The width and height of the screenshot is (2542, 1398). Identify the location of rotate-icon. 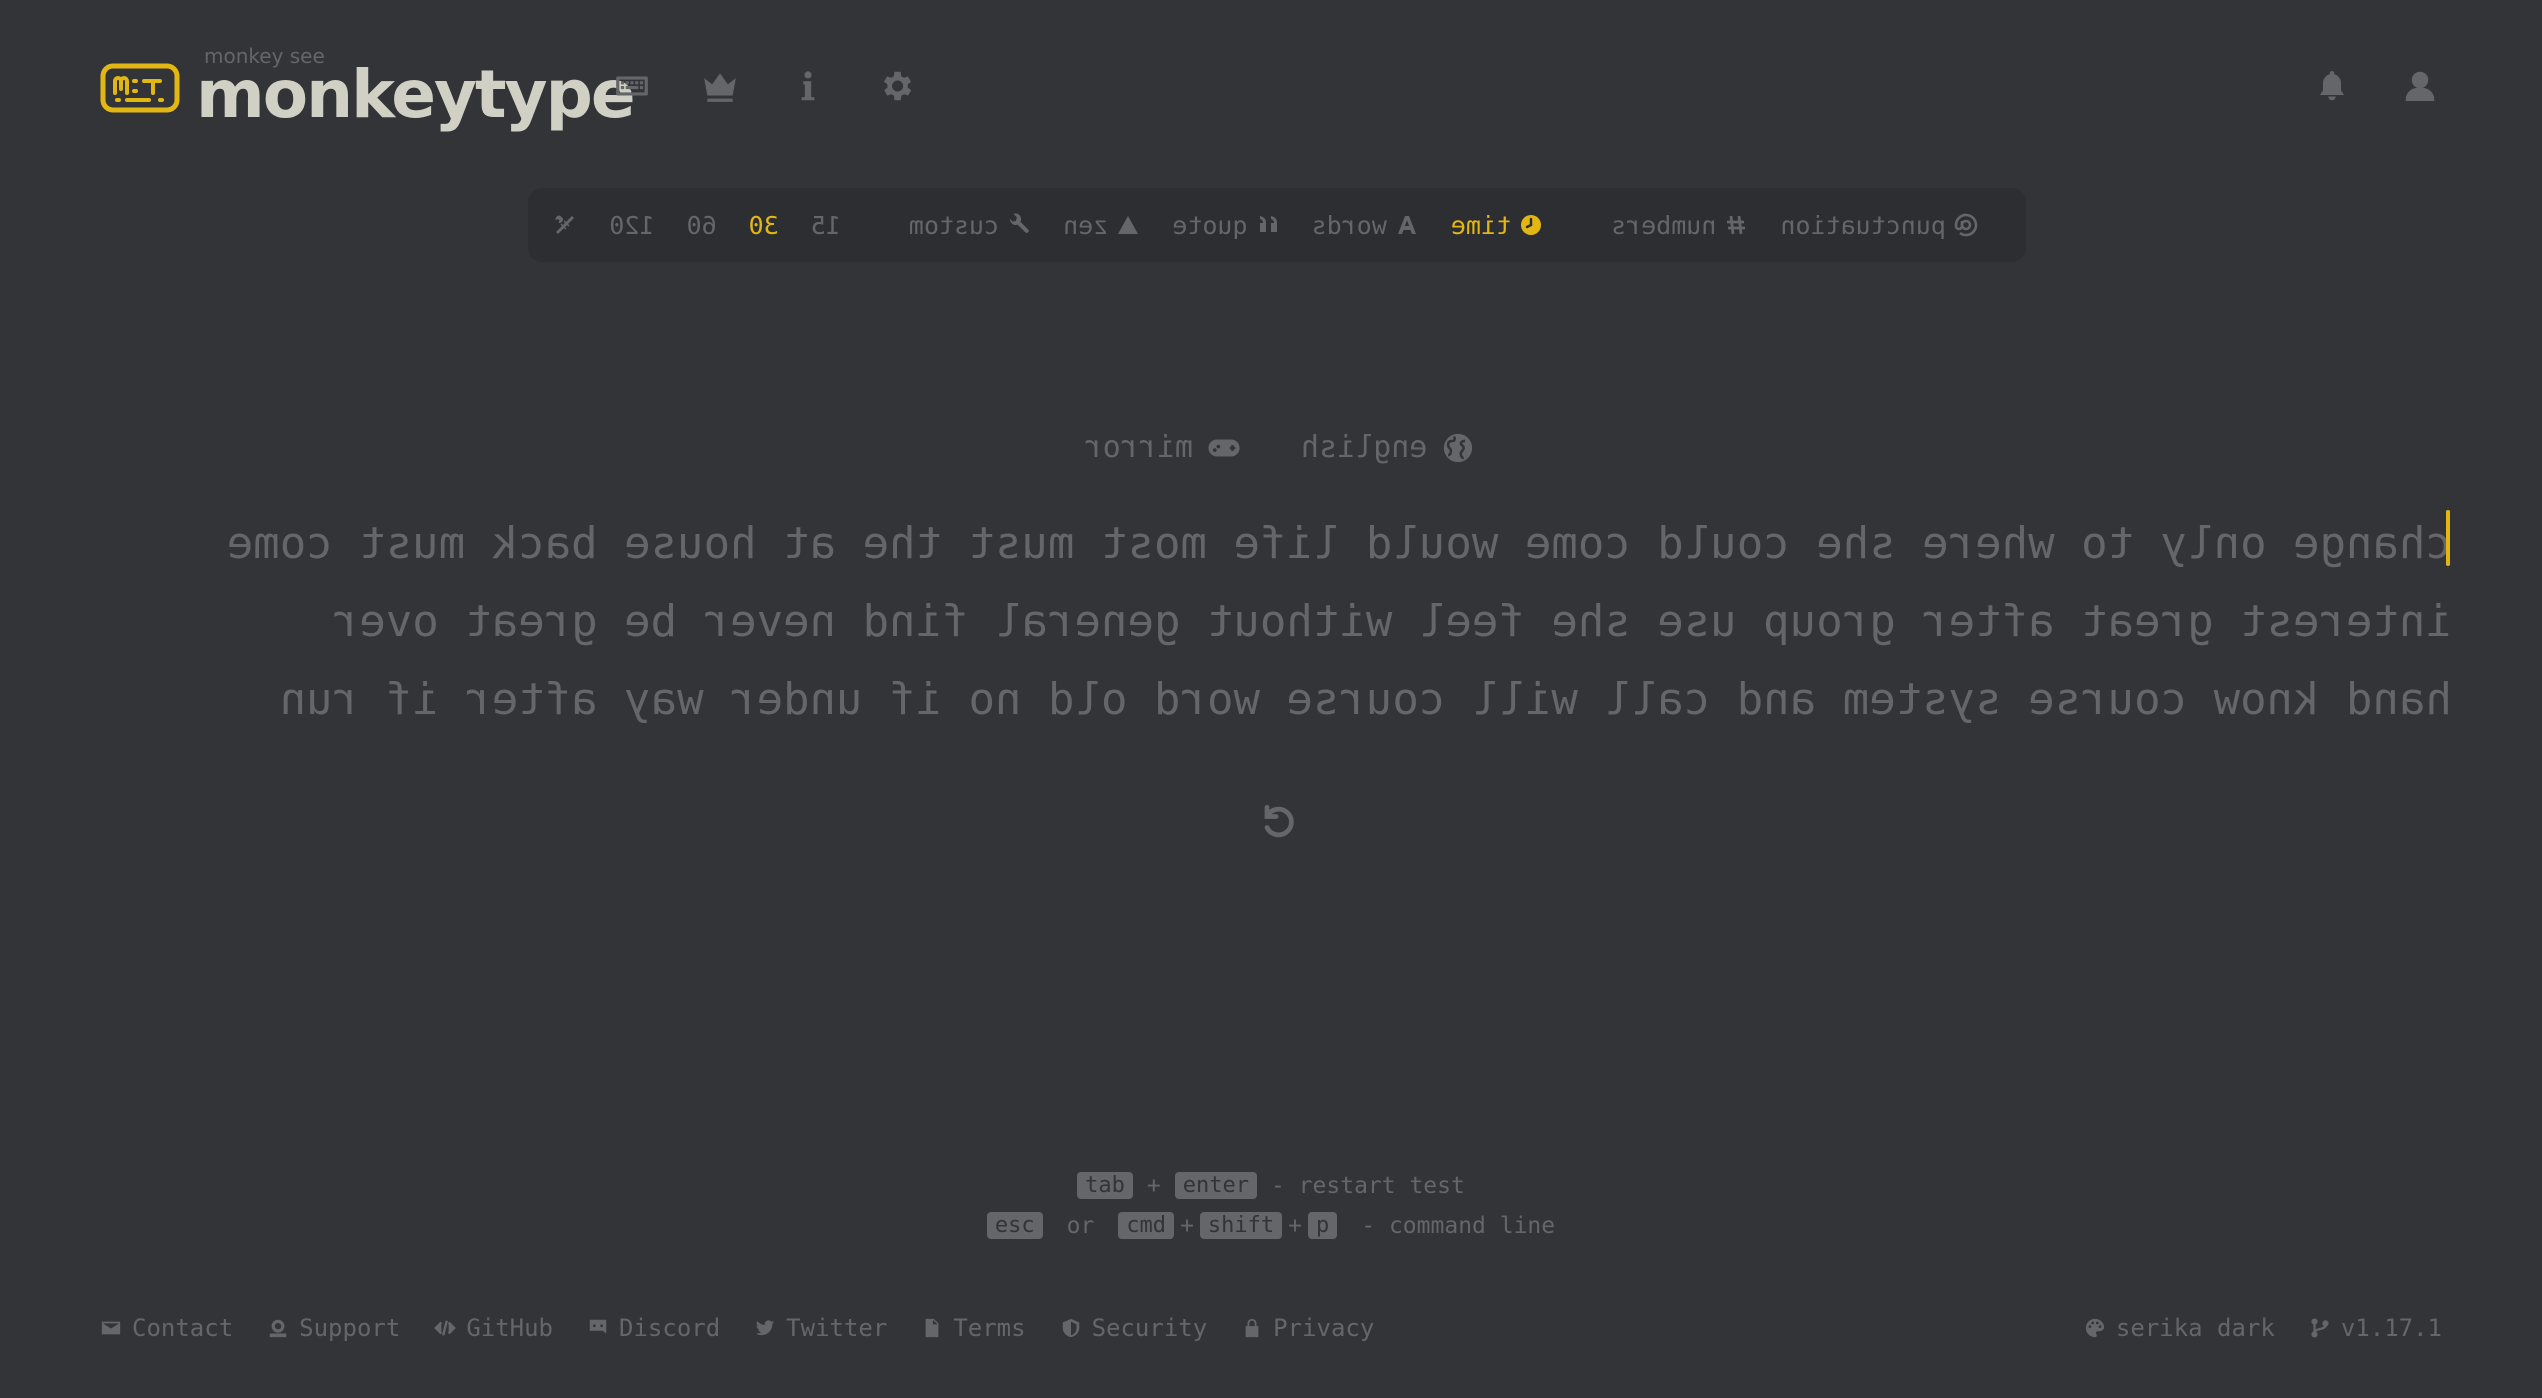
(1279, 821).